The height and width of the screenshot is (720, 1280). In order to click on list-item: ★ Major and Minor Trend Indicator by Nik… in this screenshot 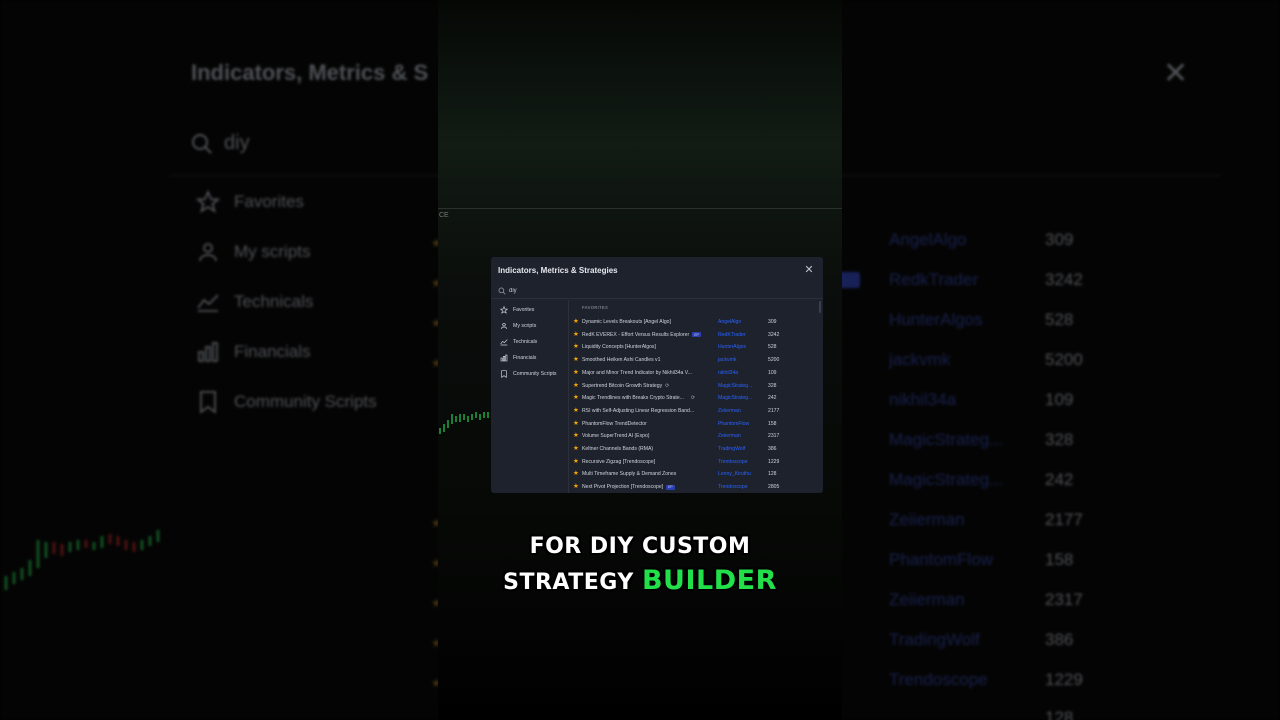, I will do `click(694, 373)`.